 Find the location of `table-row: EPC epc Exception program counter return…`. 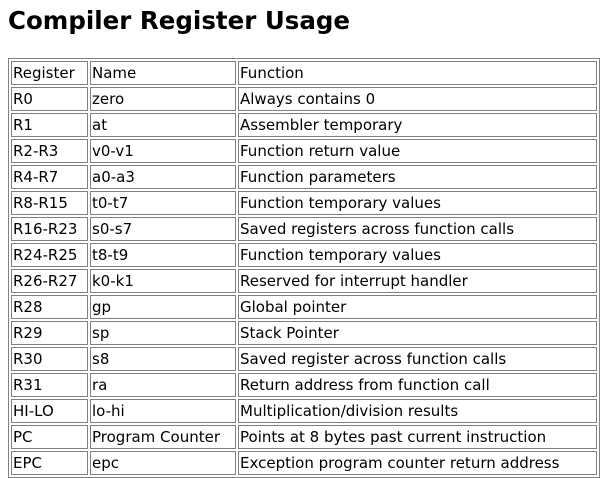

table-row: EPC epc Exception program counter return… is located at coordinates (304, 463).